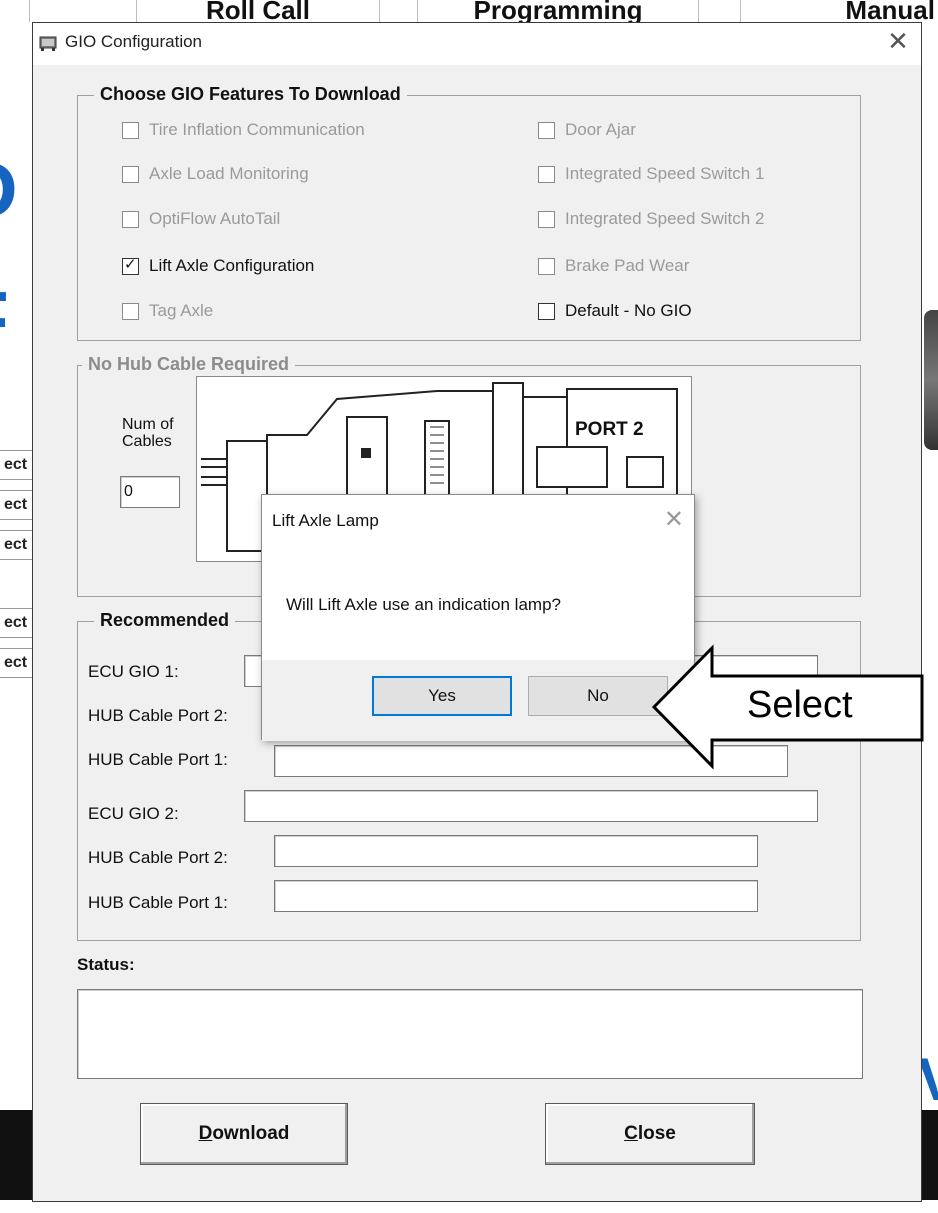  What do you see at coordinates (9, 190) in the screenshot?
I see `bg-logo-fragment-1: D` at bounding box center [9, 190].